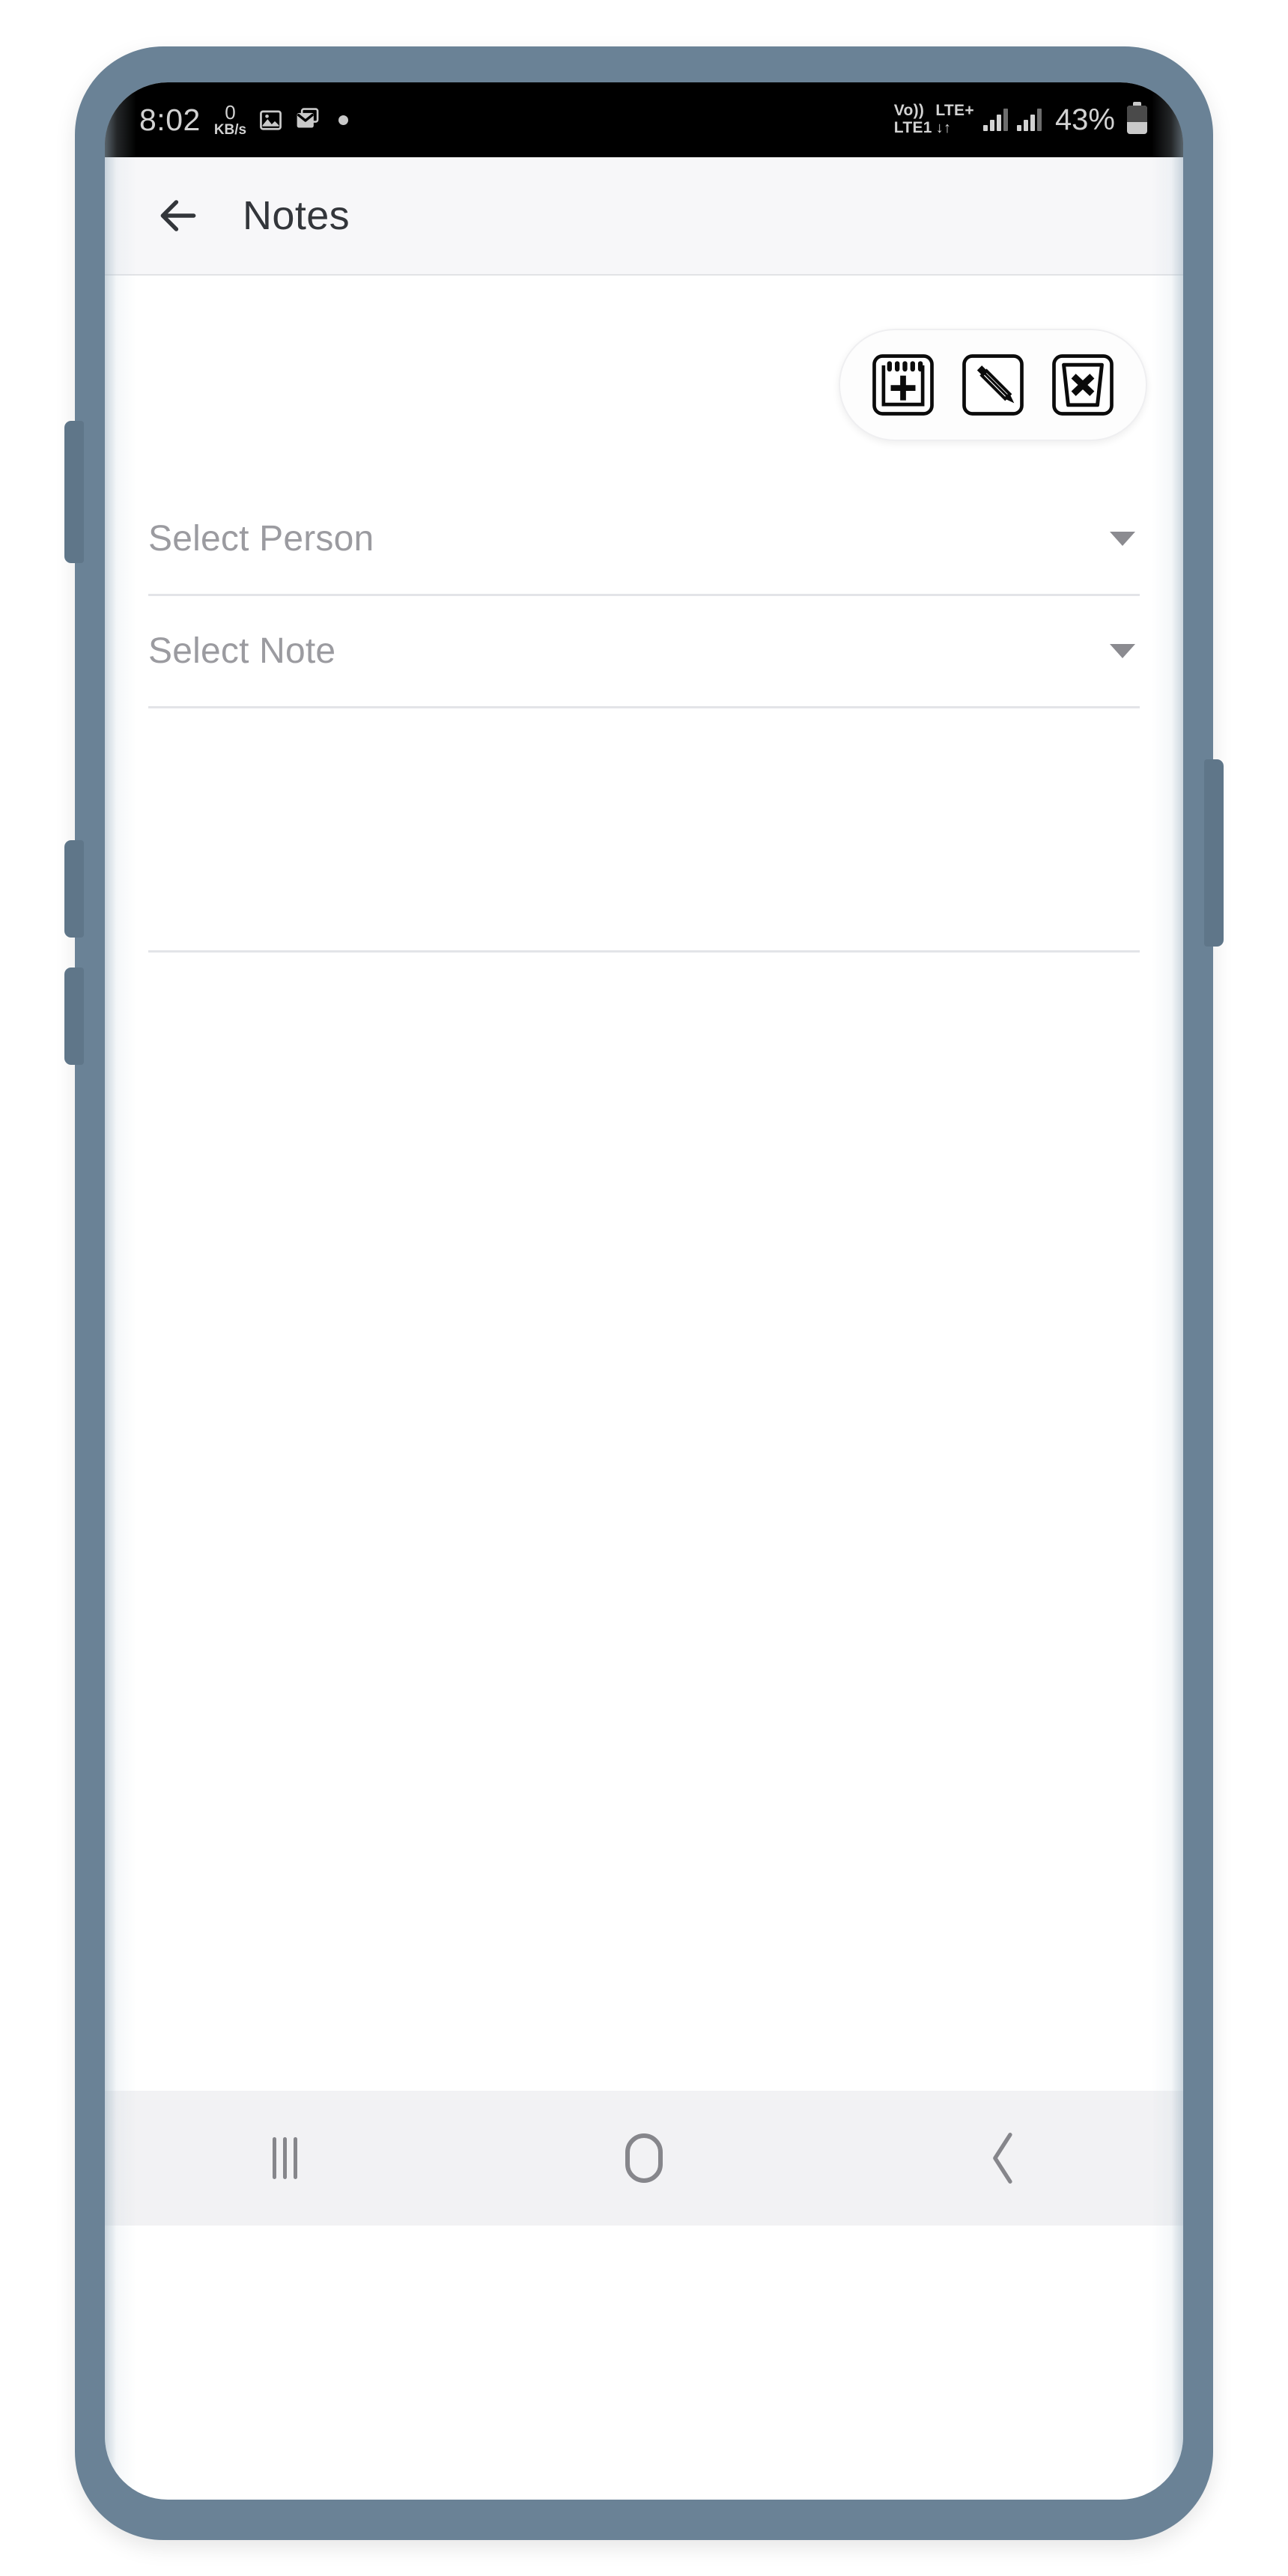  I want to click on delete-note-button, so click(1082, 384).